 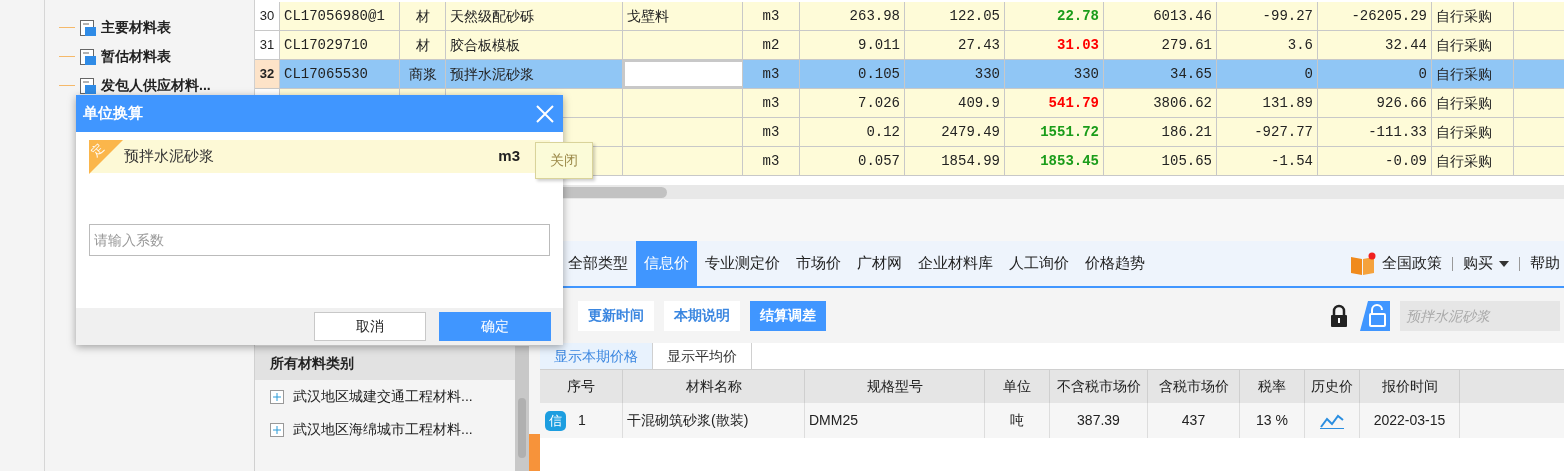 I want to click on table-cell: 926.66, so click(x=1375, y=103).